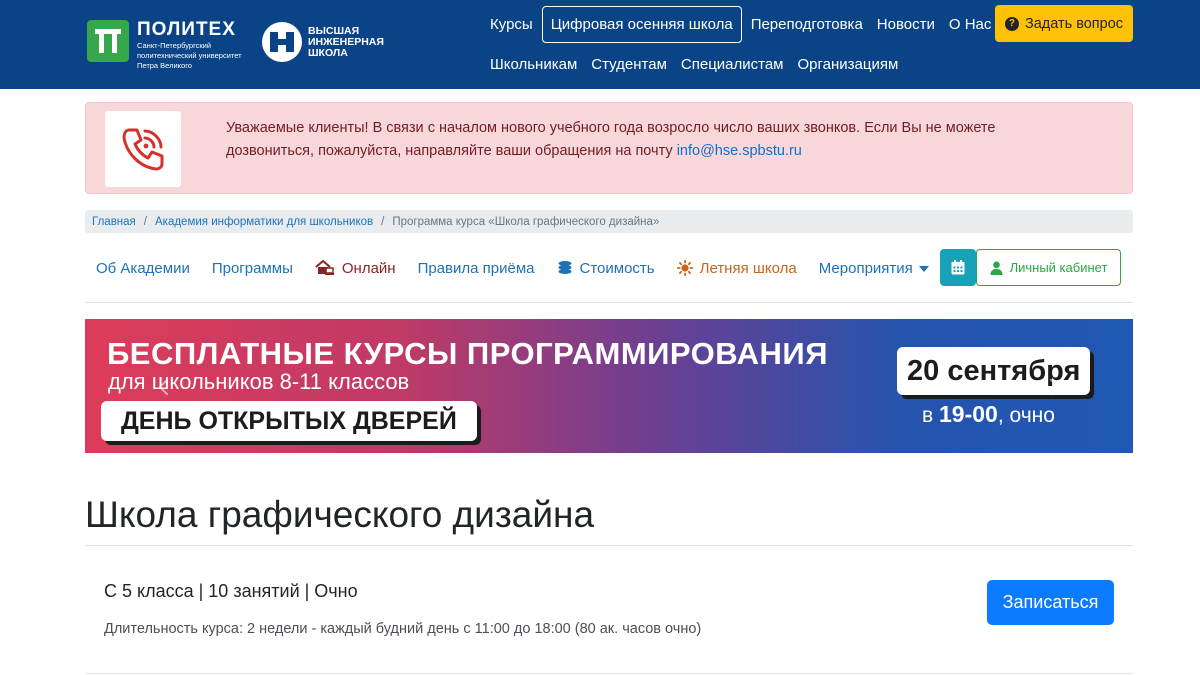 The height and width of the screenshot is (675, 1200). Describe the element at coordinates (368, 268) in the screenshot. I see `subnav-online-label: Онлайн` at that location.